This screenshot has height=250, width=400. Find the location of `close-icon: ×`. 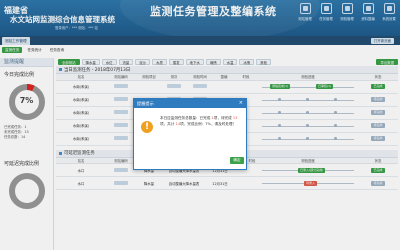

close-icon: × is located at coordinates (241, 103).